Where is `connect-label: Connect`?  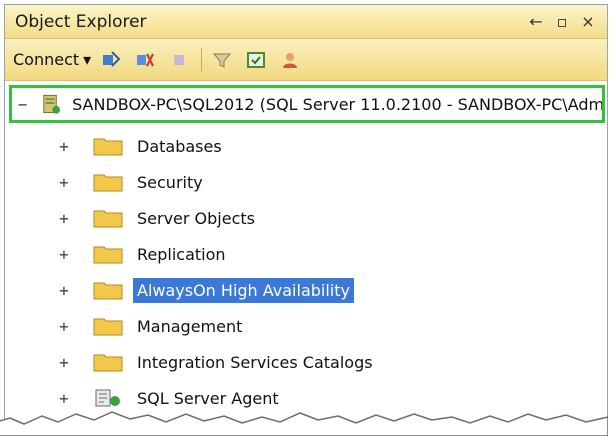
connect-label: Connect is located at coordinates (46, 59).